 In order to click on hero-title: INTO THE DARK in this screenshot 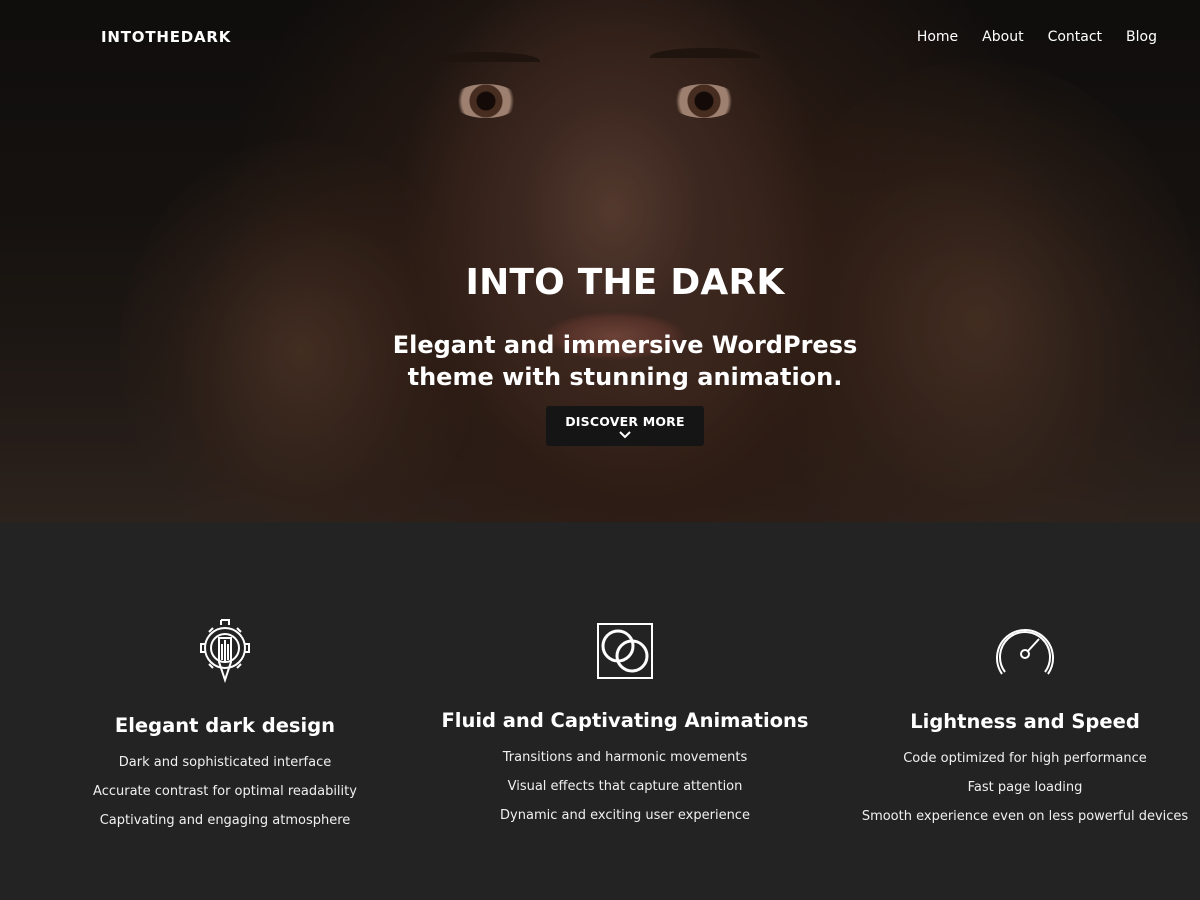, I will do `click(625, 282)`.